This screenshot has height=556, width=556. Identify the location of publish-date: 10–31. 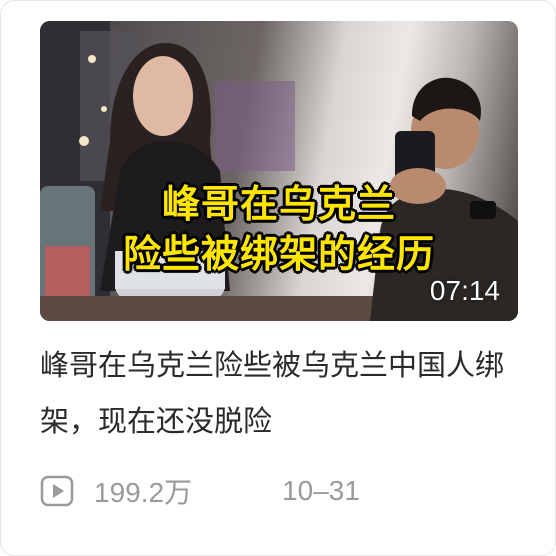
(321, 490).